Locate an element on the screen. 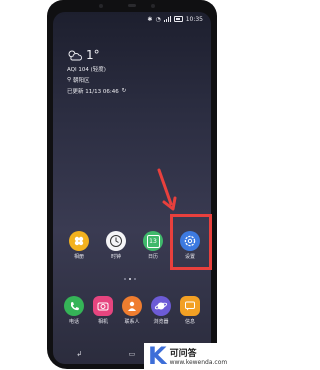  dock-messages: 信息 is located at coordinates (190, 310).